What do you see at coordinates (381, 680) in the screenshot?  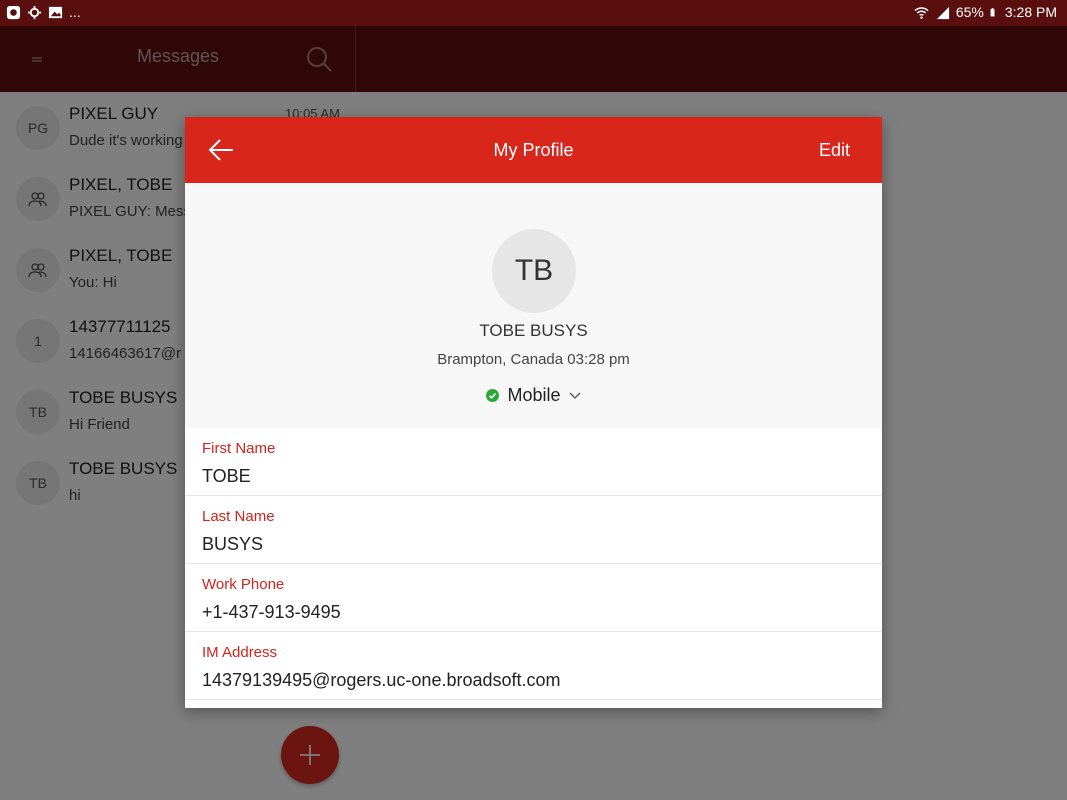 I see `field-value: 14379139495@rogers.uc-one.broadsoft.com` at bounding box center [381, 680].